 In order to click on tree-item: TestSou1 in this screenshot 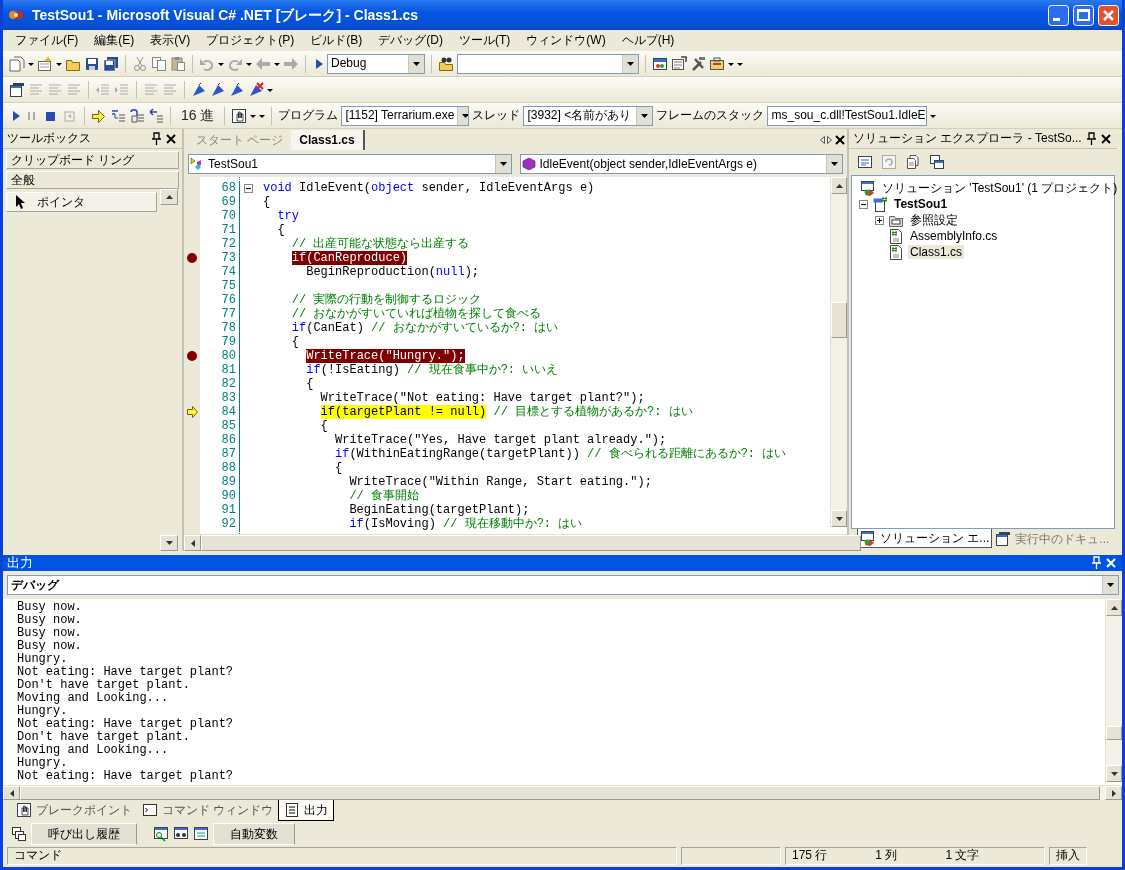, I will do `click(921, 204)`.